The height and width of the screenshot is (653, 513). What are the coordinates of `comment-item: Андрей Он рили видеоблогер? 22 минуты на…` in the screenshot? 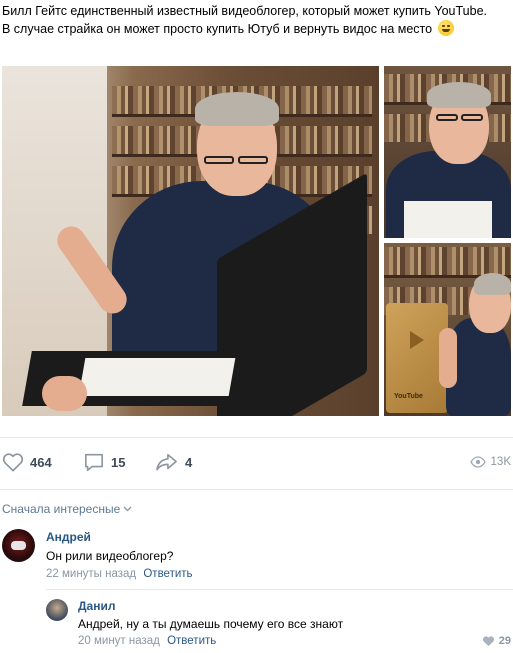 It's located at (256, 555).